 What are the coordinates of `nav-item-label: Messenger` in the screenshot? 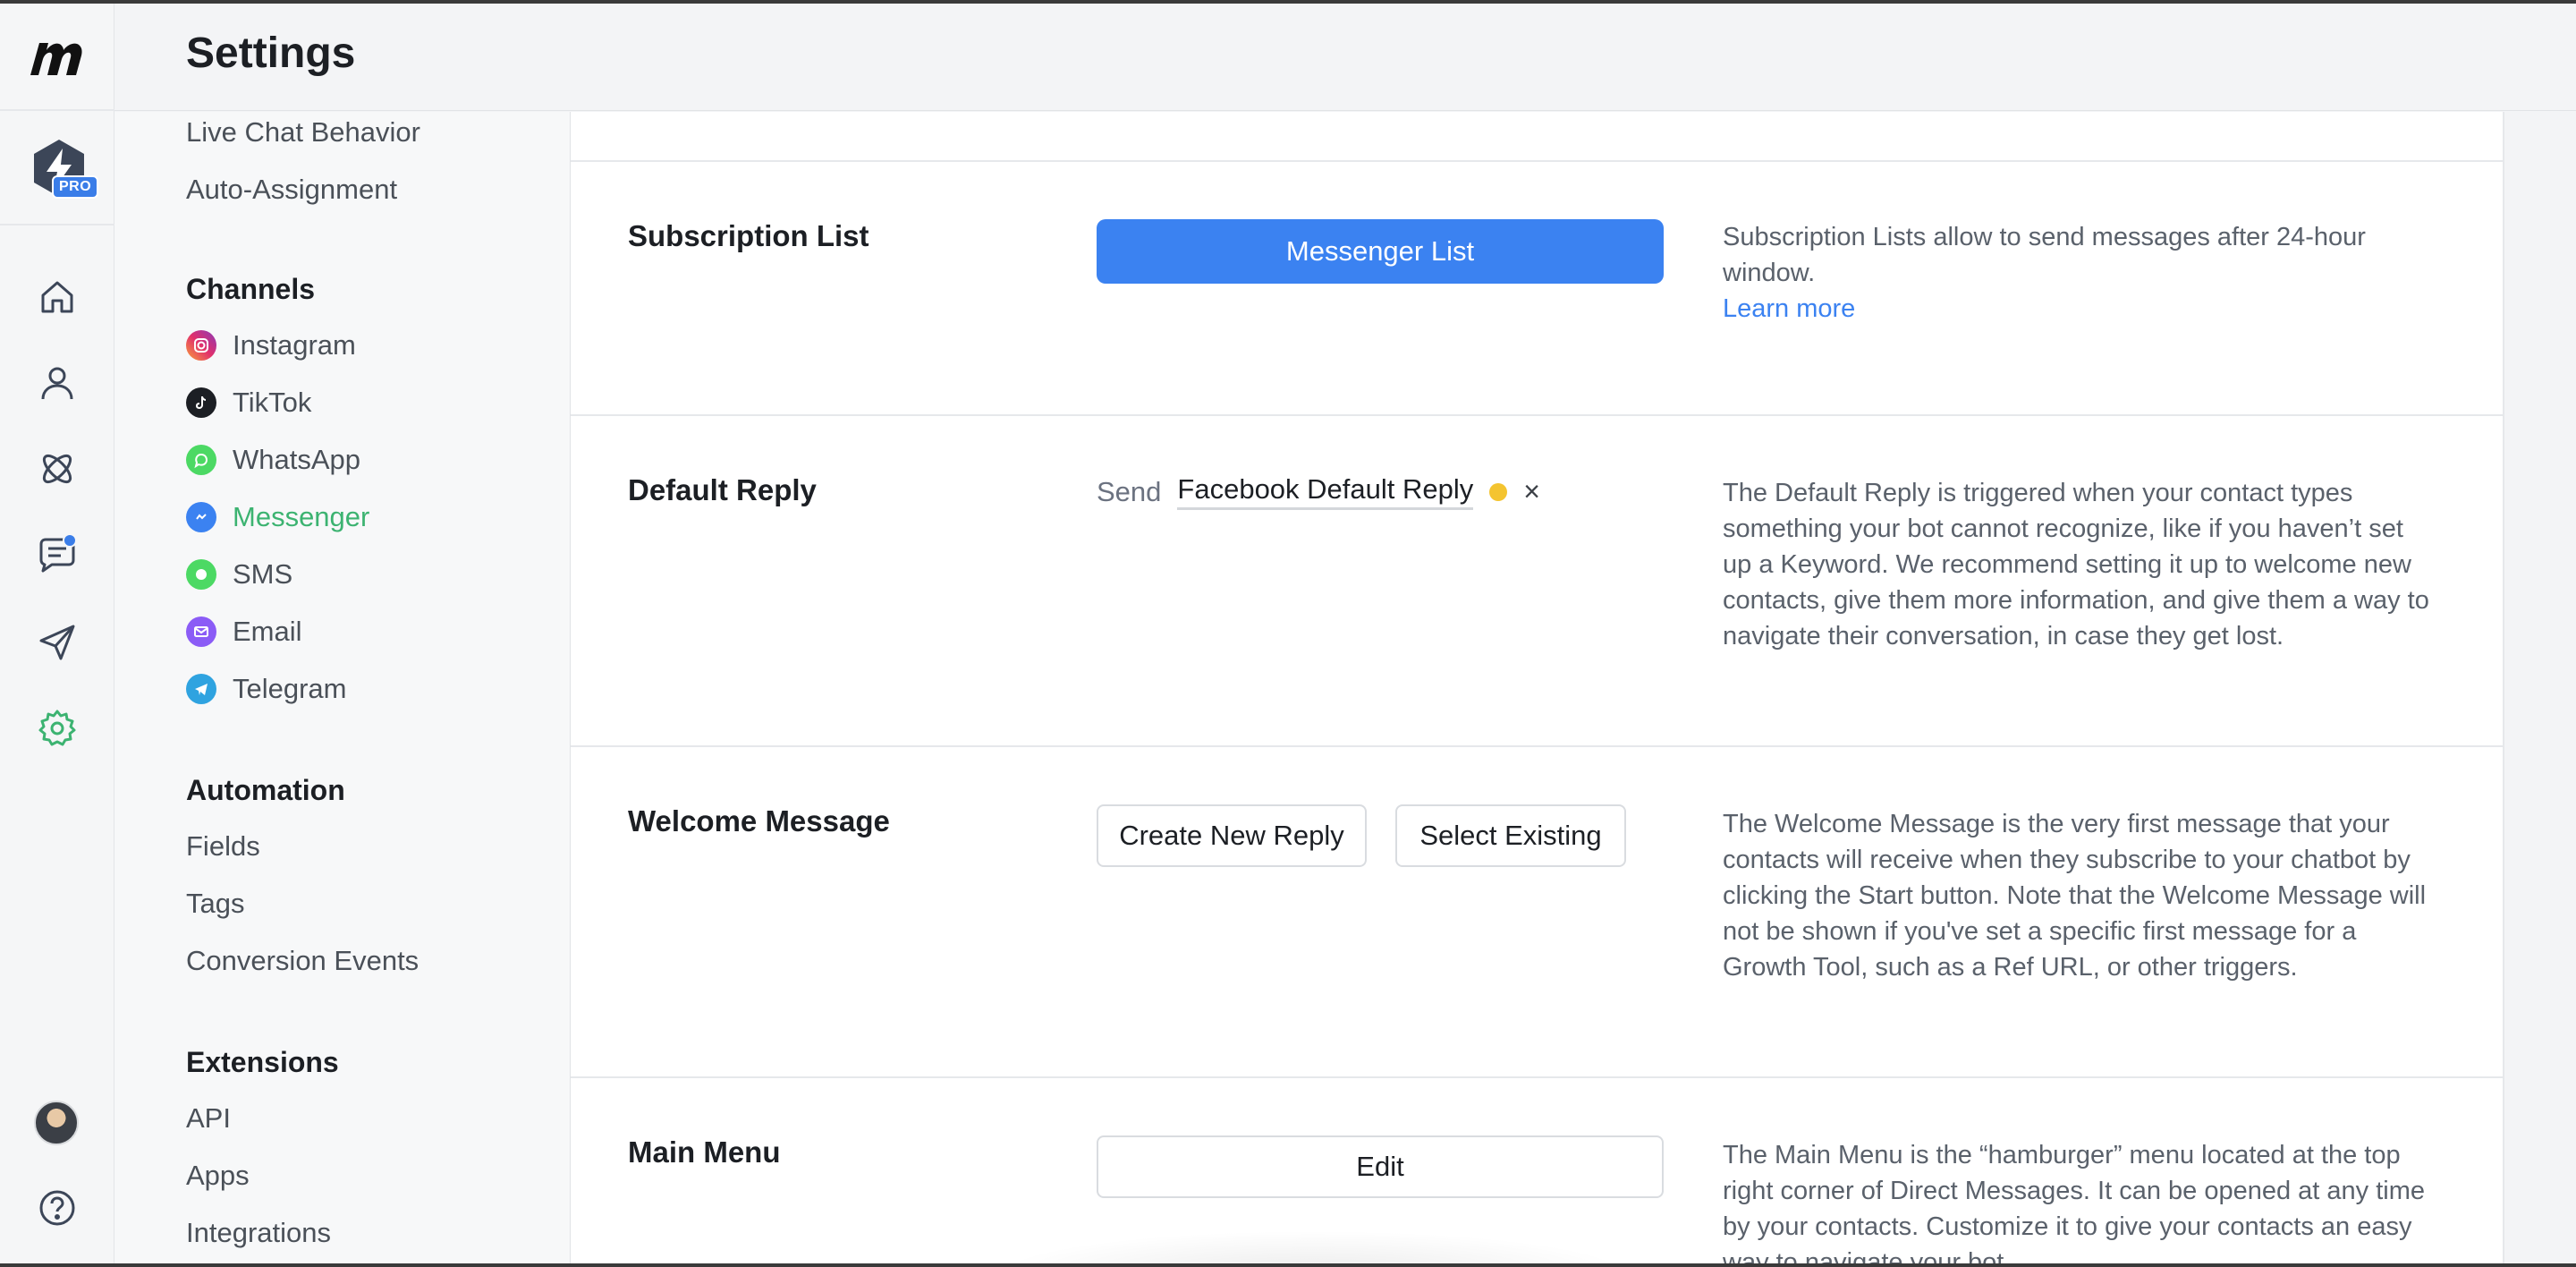 It's located at (301, 517).